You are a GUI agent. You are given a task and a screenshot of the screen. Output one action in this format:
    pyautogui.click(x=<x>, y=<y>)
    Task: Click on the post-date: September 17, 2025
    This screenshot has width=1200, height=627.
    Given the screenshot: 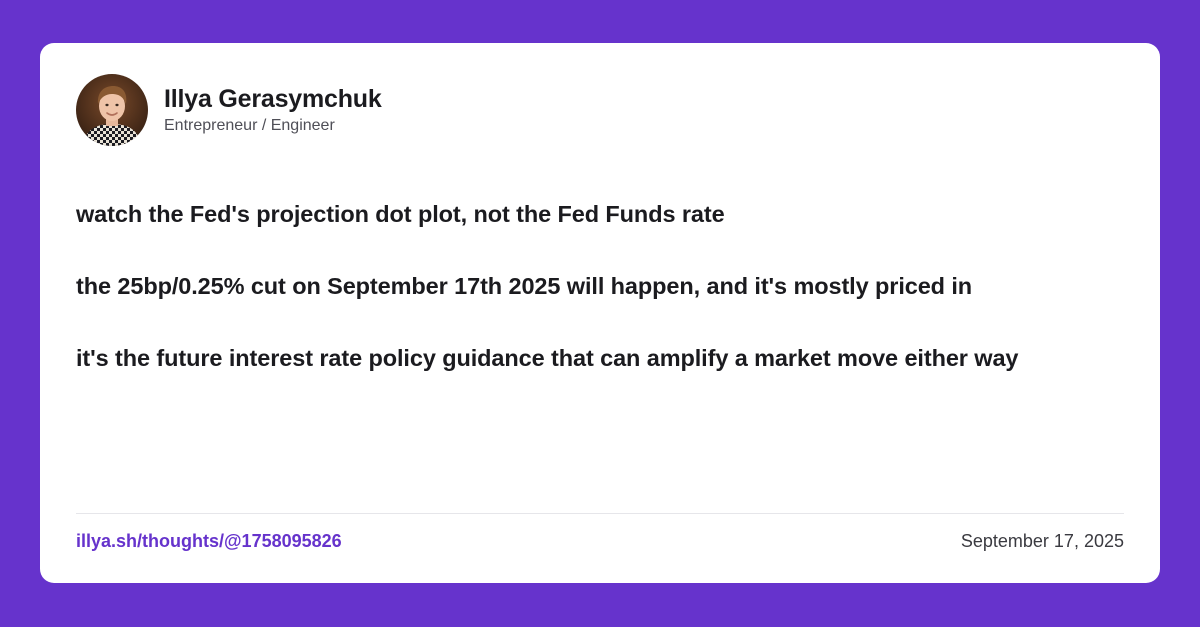 What is the action you would take?
    pyautogui.click(x=1042, y=541)
    